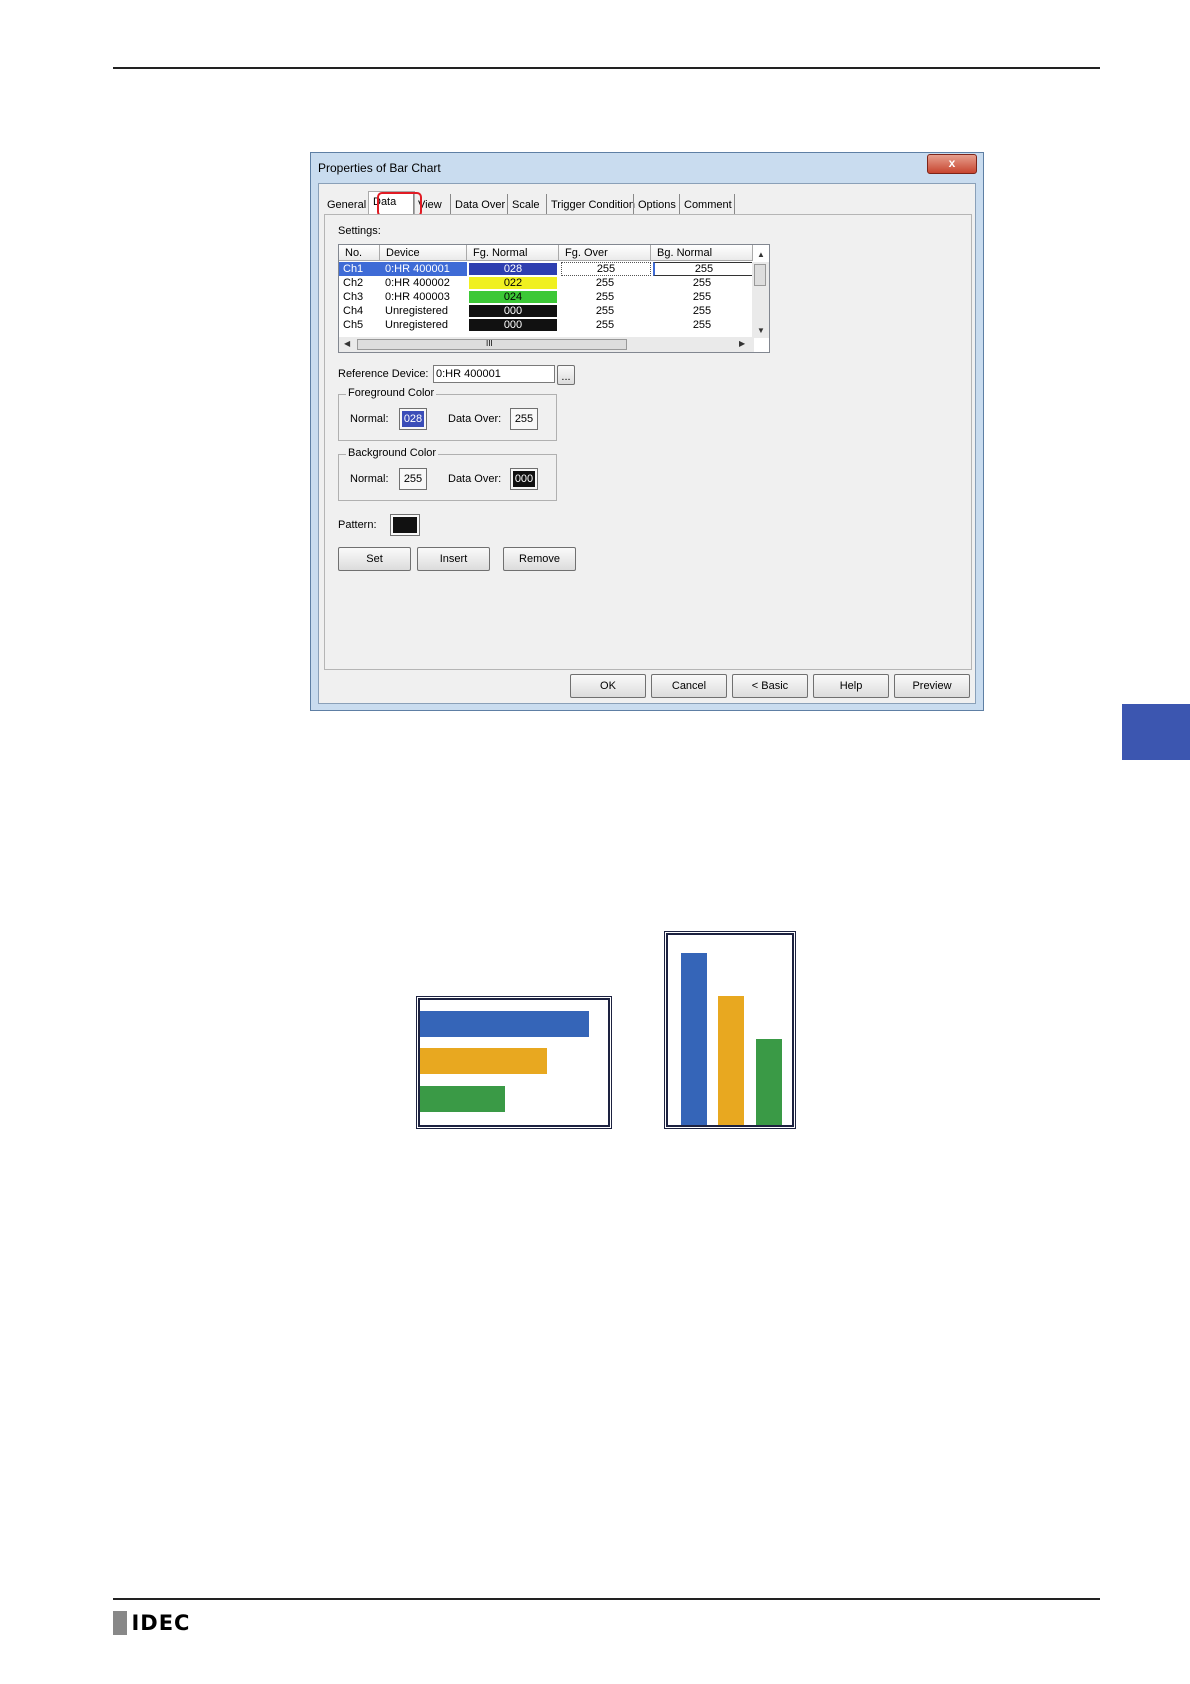  What do you see at coordinates (423, 253) in the screenshot?
I see `col-header-device: Device` at bounding box center [423, 253].